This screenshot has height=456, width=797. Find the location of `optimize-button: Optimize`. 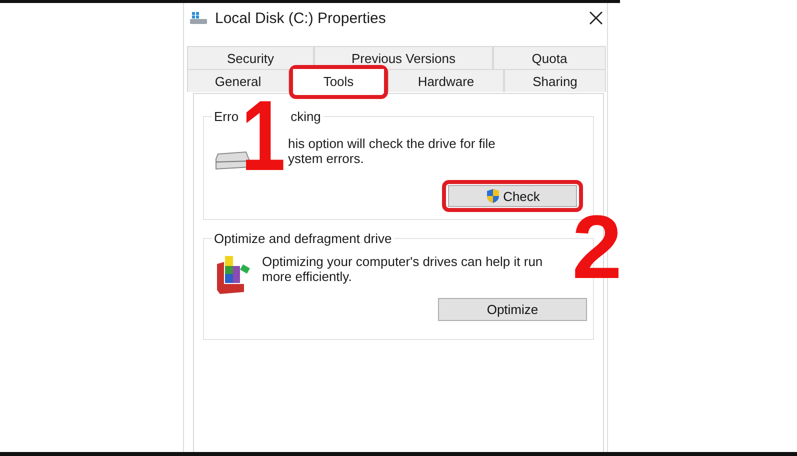

optimize-button: Optimize is located at coordinates (512, 309).